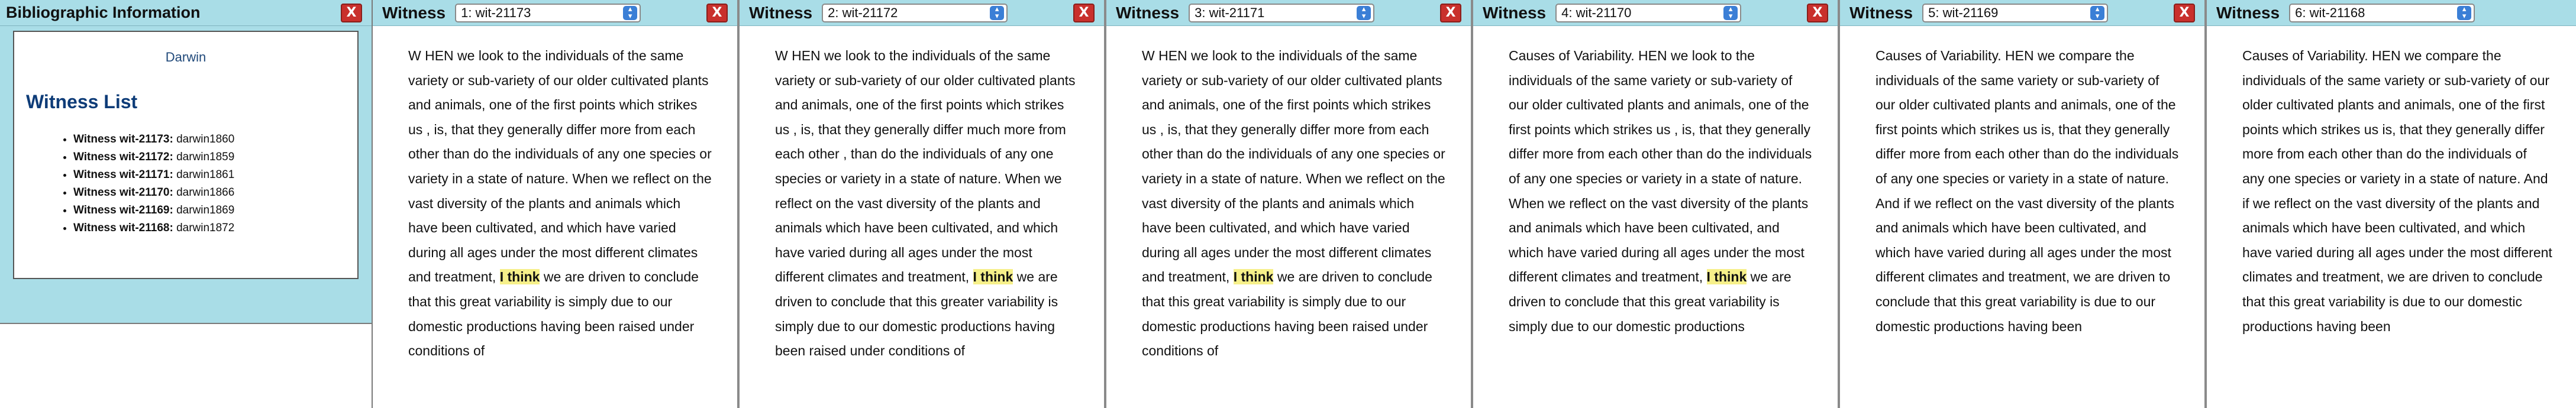 The width and height of the screenshot is (2576, 408). I want to click on witness-select: 5: wit-21169 ▴ ▾, so click(2015, 13).